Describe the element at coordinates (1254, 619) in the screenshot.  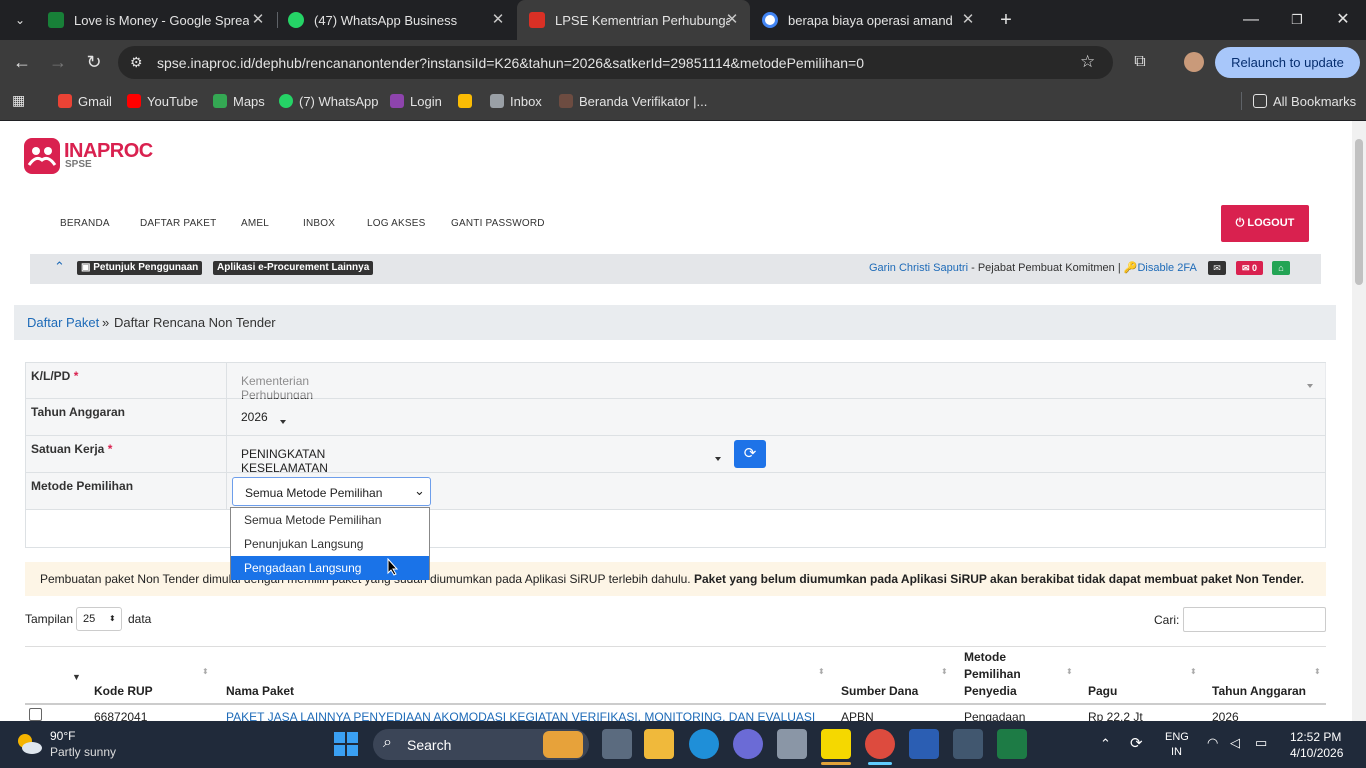
I see `table-search-input` at that location.